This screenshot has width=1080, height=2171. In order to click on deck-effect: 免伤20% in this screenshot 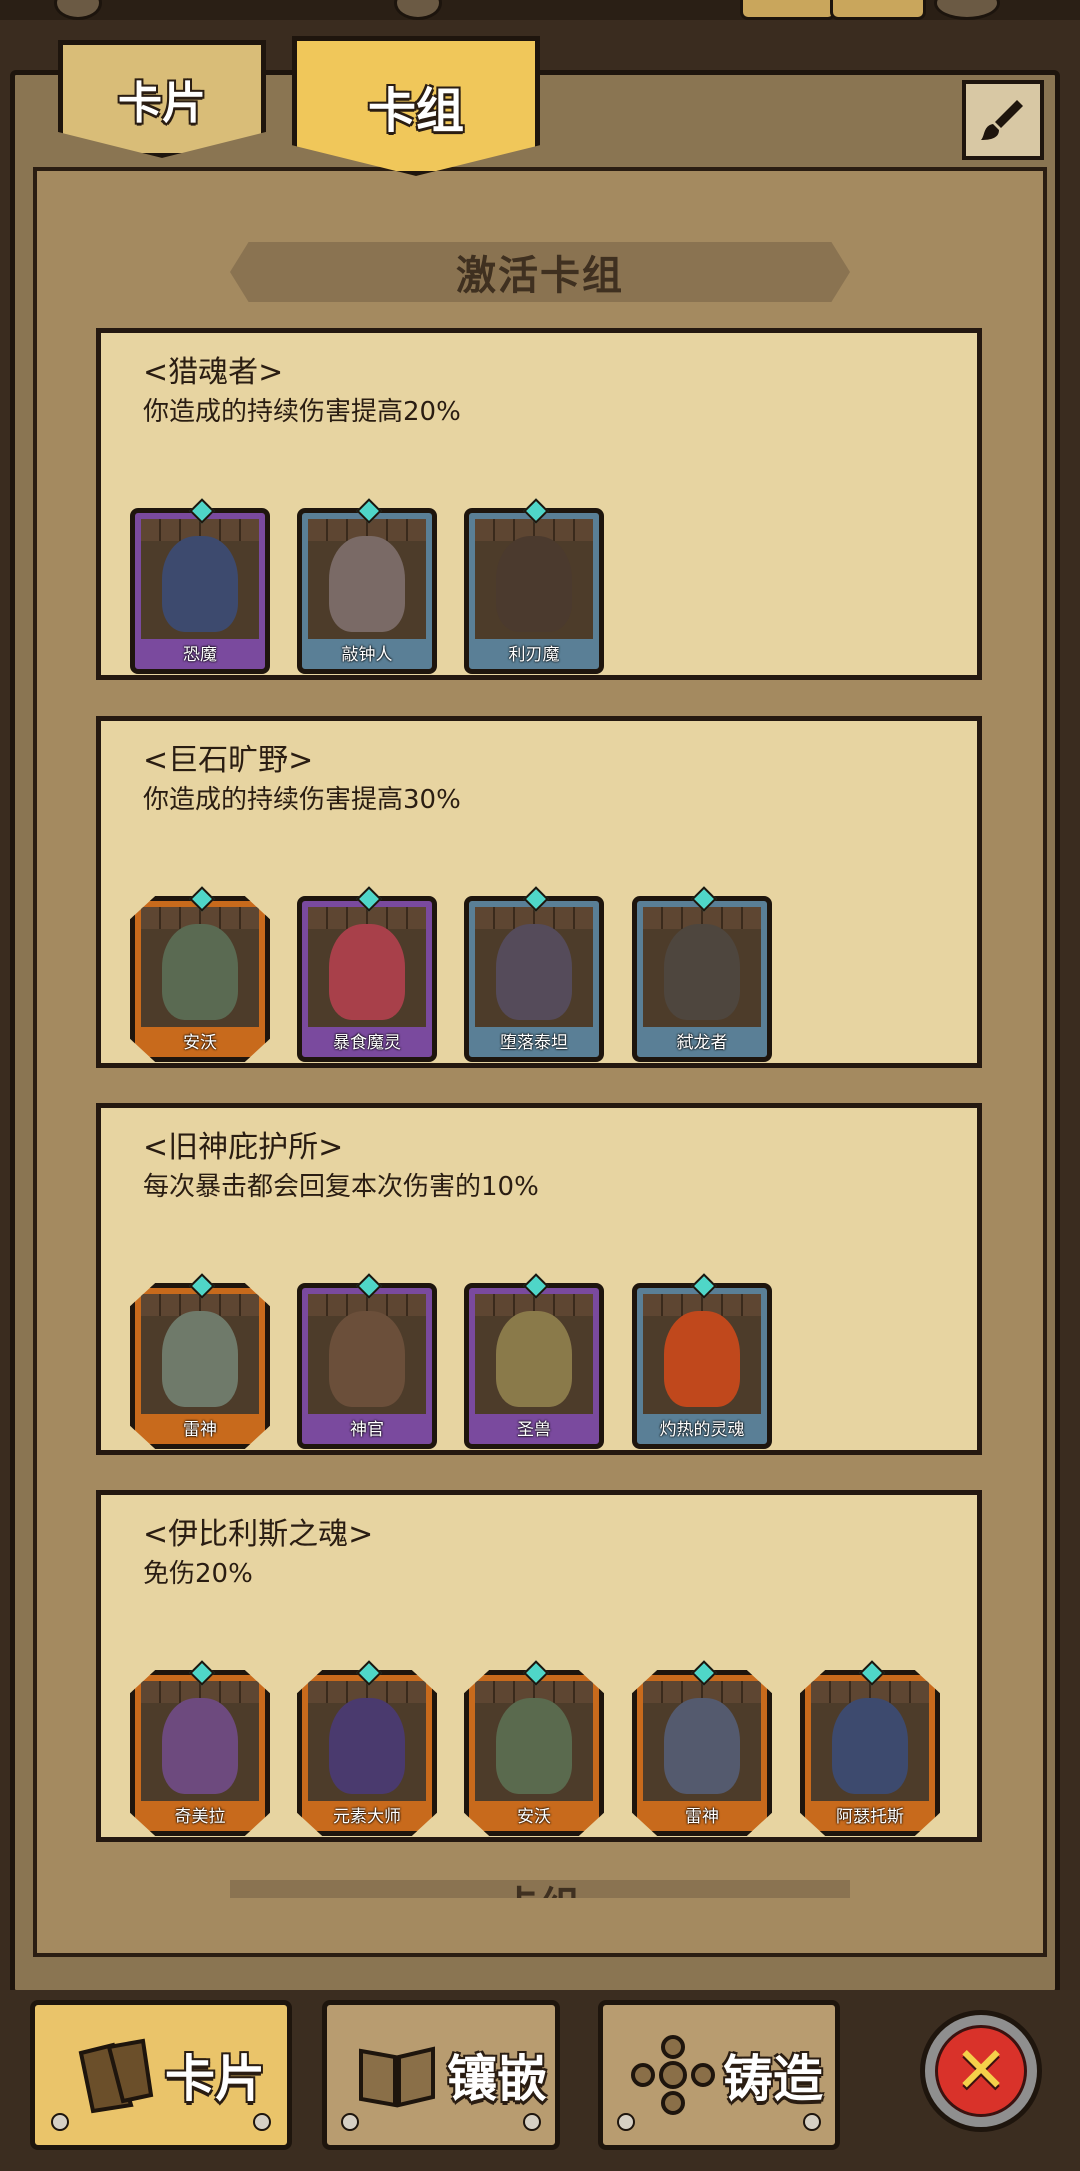, I will do `click(198, 1574)`.